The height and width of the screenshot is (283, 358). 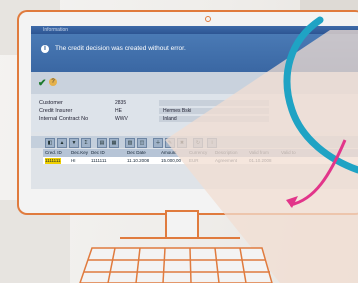 I want to click on toolbar-filter-icon: ▼, so click(x=74, y=143).